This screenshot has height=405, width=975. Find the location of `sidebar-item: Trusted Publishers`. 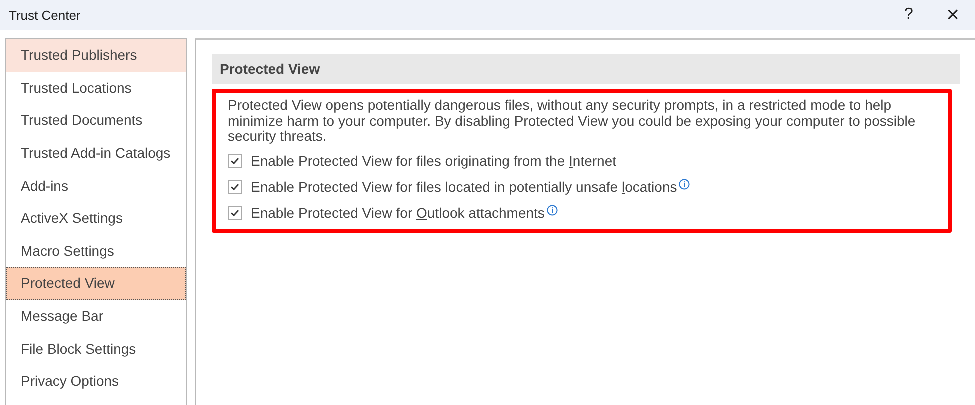

sidebar-item: Trusted Publishers is located at coordinates (96, 55).